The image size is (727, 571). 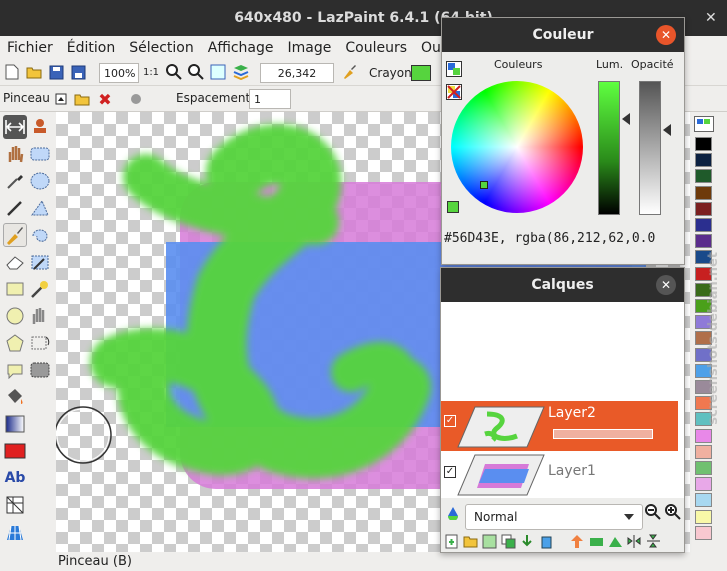 I want to click on layer1-visible-checkbox: ✓, so click(x=450, y=472).